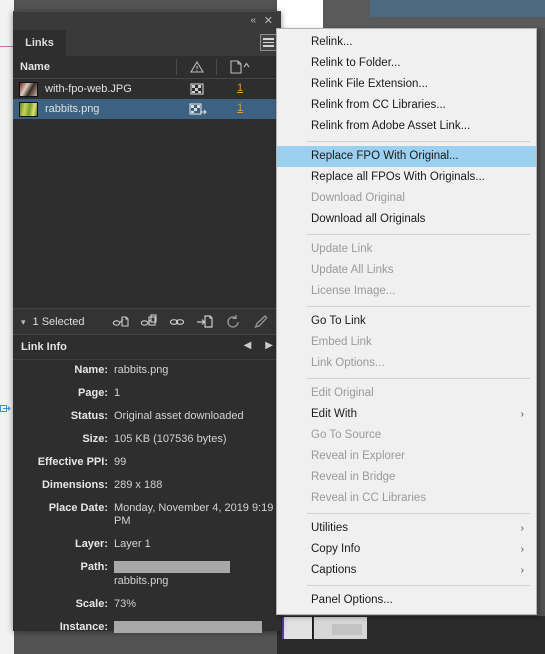 This screenshot has height=654, width=545. I want to click on menu-item-utilities: Utilities ›, so click(406, 528).